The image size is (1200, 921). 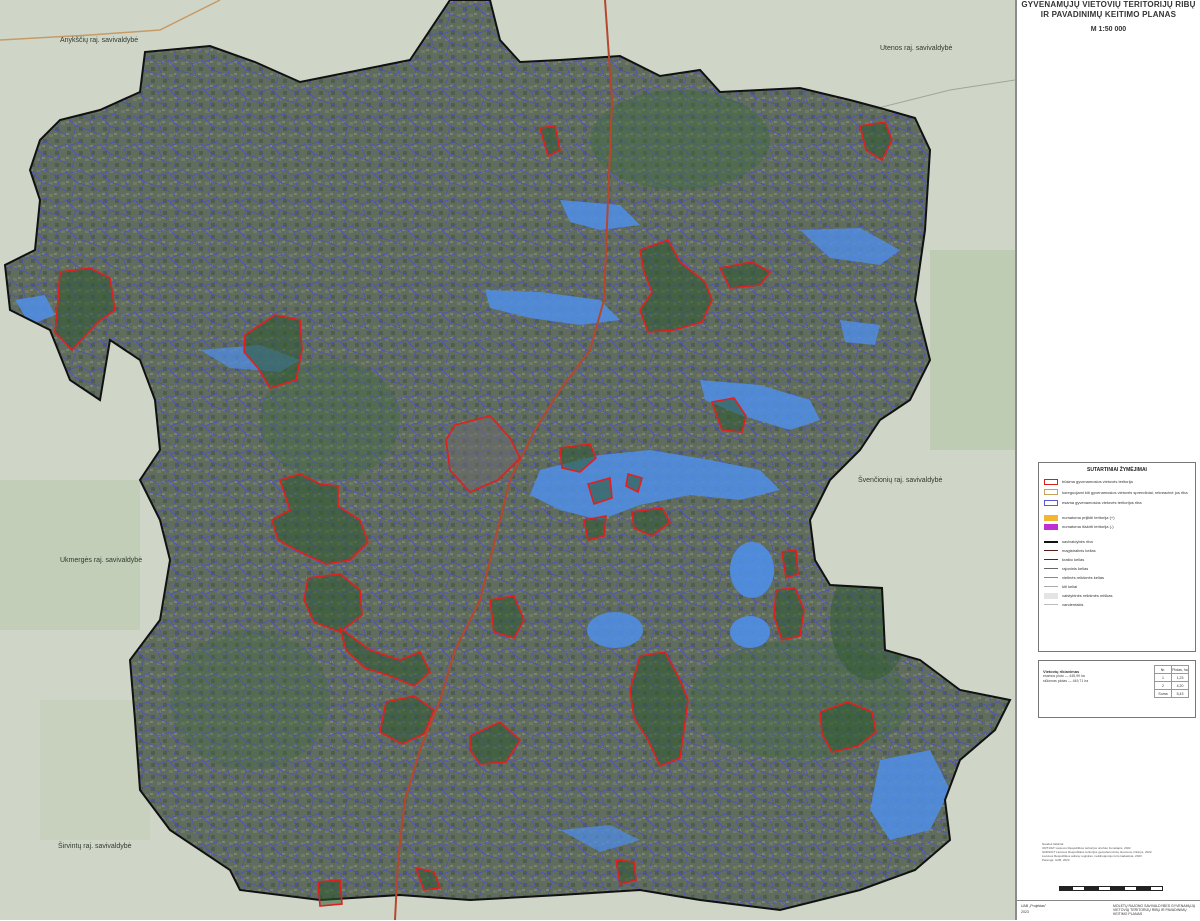 What do you see at coordinates (1087, 595) in the screenshot?
I see `legend-label: valstybinės reikšmės miškas` at bounding box center [1087, 595].